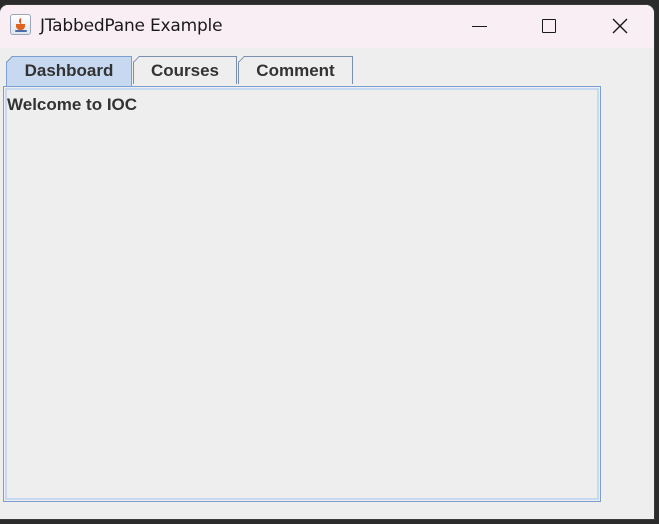 The height and width of the screenshot is (524, 659). What do you see at coordinates (69, 71) in the screenshot?
I see `tab-dashboard: Dashboard` at bounding box center [69, 71].